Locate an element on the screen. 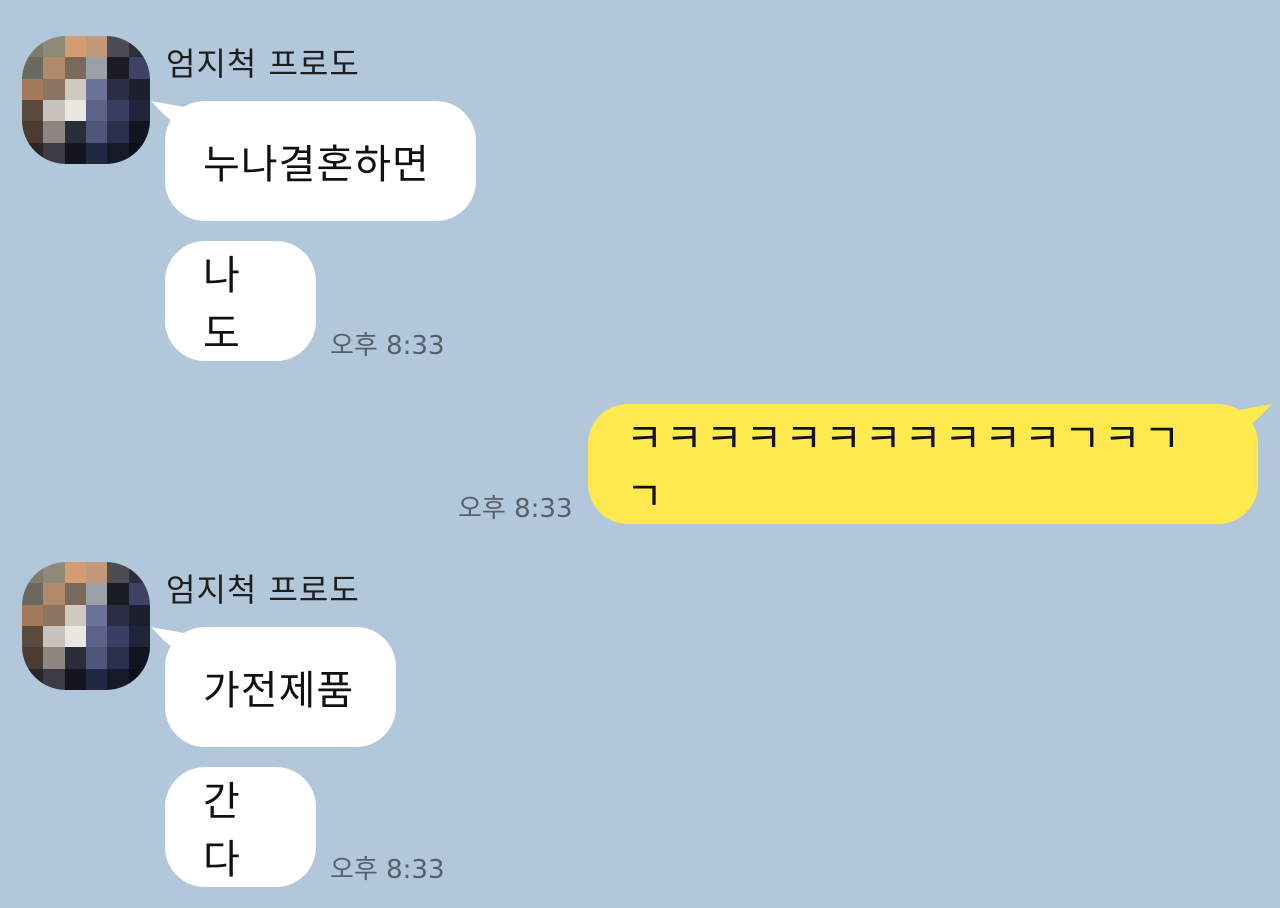  message-bubble: 누나결혼하면 is located at coordinates (320, 161).